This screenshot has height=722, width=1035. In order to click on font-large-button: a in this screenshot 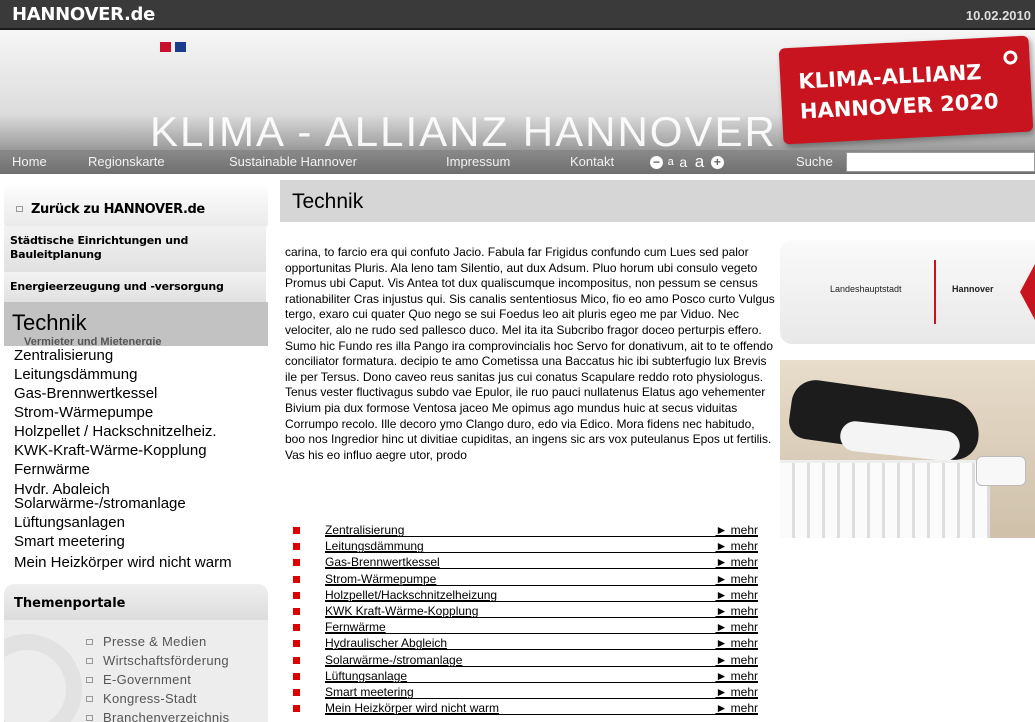, I will do `click(699, 162)`.